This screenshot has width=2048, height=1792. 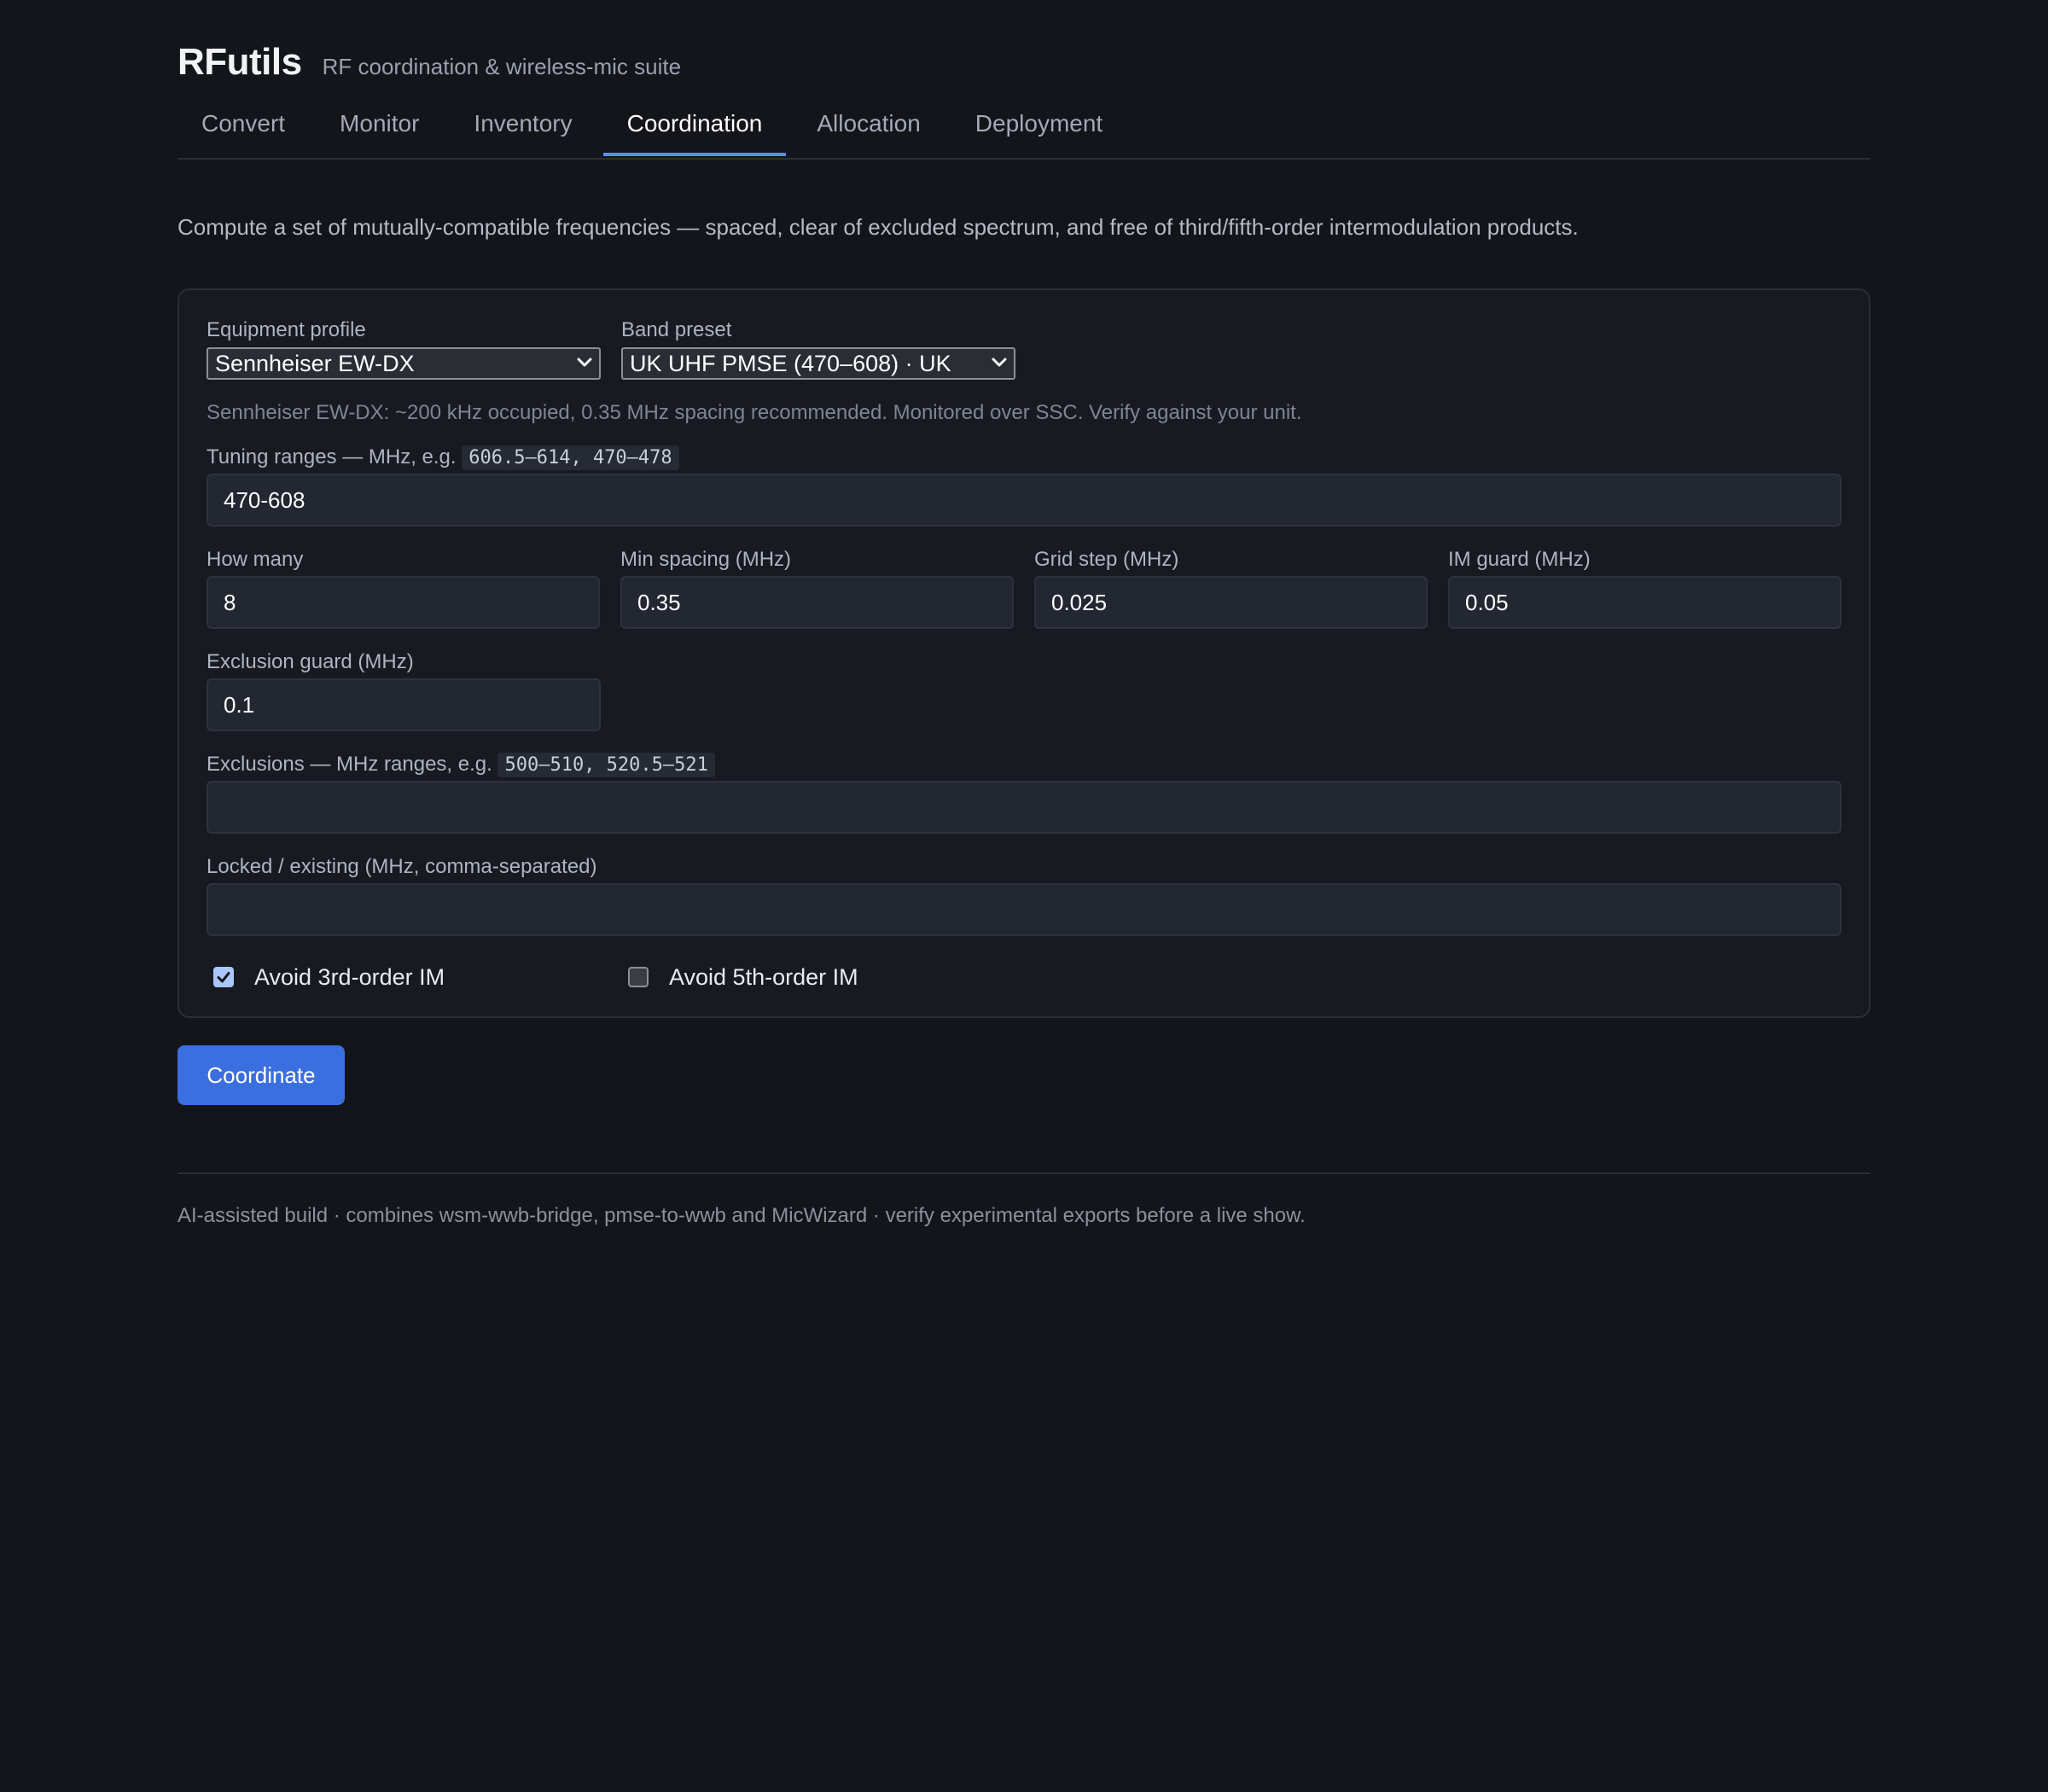 What do you see at coordinates (706, 559) in the screenshot?
I see `min-spacing-label: Min spacing (MHz)` at bounding box center [706, 559].